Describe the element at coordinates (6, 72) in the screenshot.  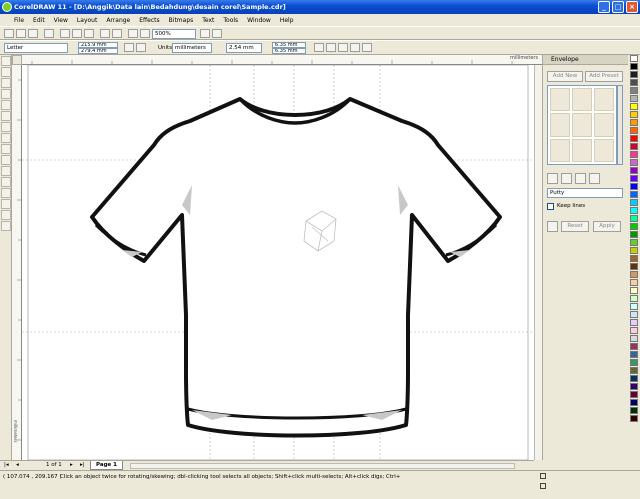
I see `shape-tool-icon` at that location.